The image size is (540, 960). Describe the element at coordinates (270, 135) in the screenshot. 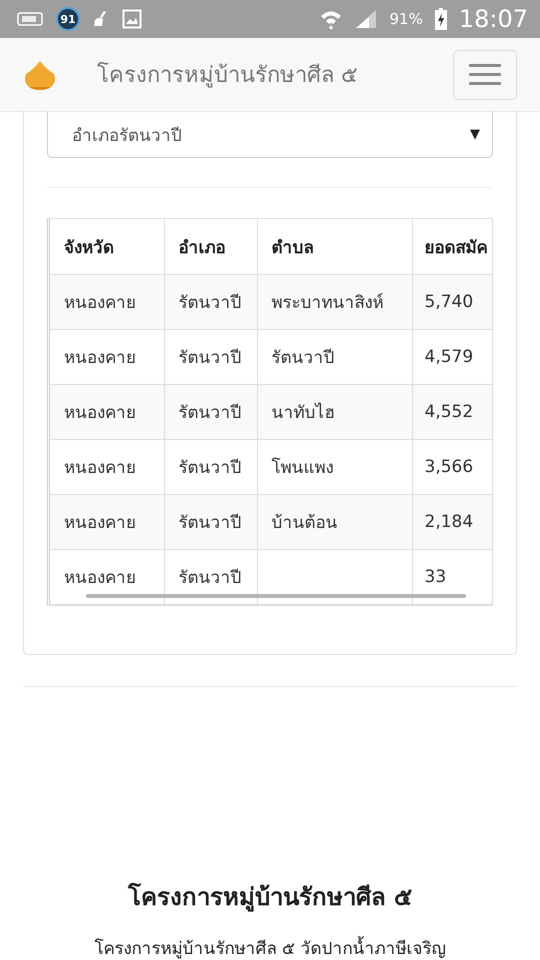

I see `district-select: อำเภอรัตนวาปี ▼` at that location.